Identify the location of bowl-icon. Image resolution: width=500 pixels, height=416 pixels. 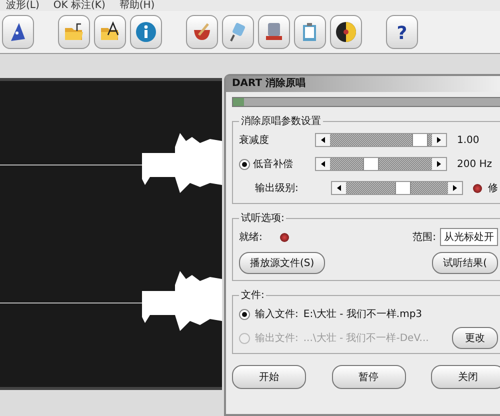
(202, 32).